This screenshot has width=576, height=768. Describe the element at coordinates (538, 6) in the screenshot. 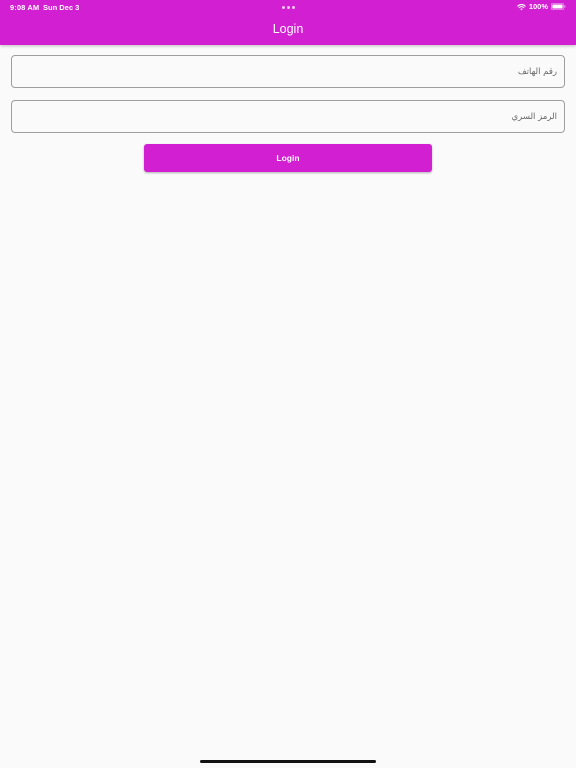

I see `battery-percentage: 100%` at that location.